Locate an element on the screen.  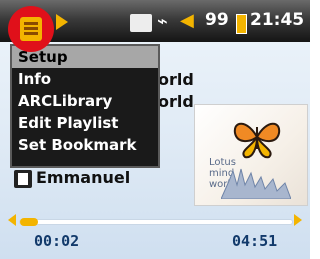
track-icon is located at coordinates (23, 179).